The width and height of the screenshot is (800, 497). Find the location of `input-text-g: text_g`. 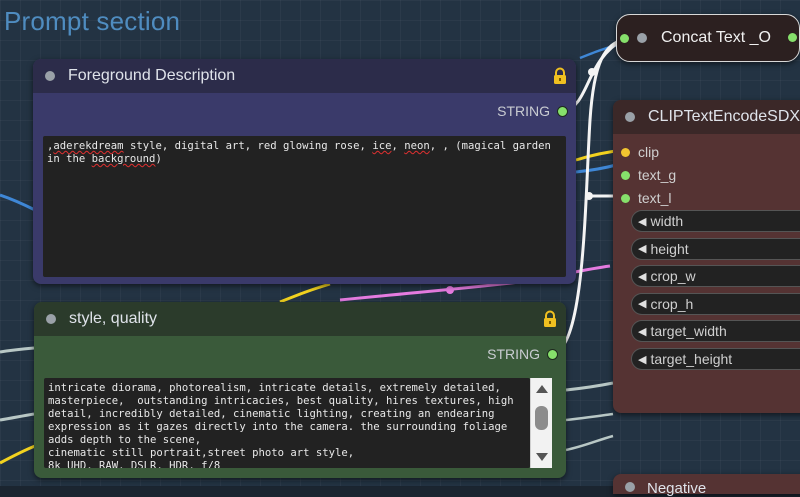

input-text-g: text_g is located at coordinates (648, 175).